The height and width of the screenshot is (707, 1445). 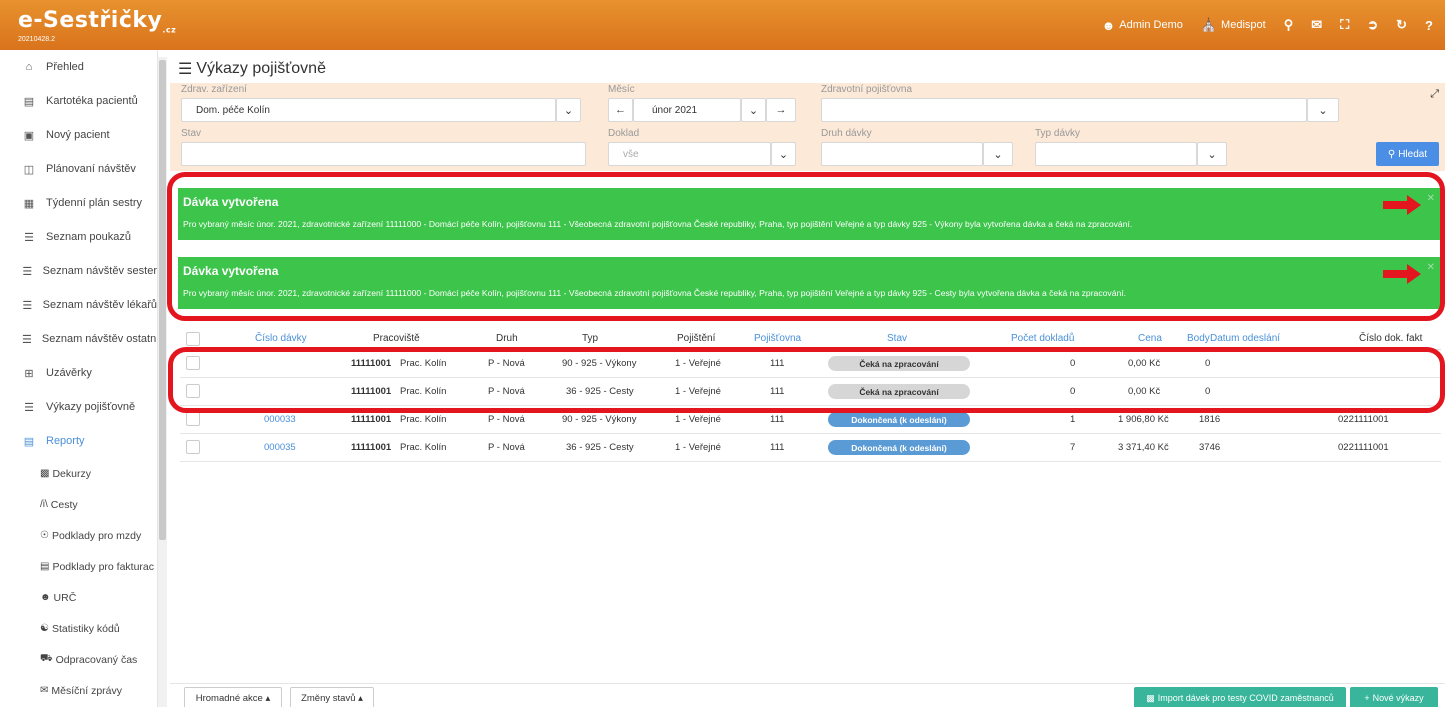 I want to click on plus-icon: +, so click(x=1367, y=698).